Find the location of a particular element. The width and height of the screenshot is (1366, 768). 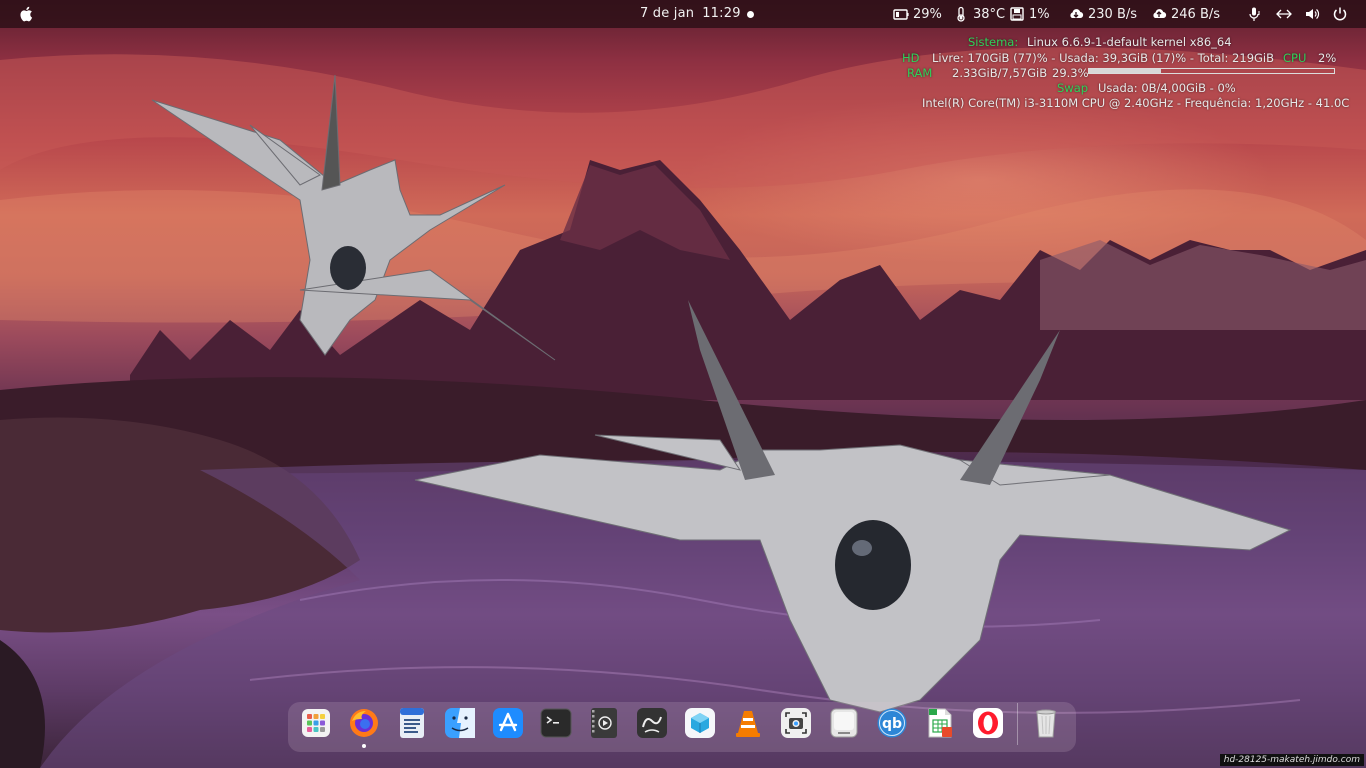

time-label: 11:29 is located at coordinates (721, 13).